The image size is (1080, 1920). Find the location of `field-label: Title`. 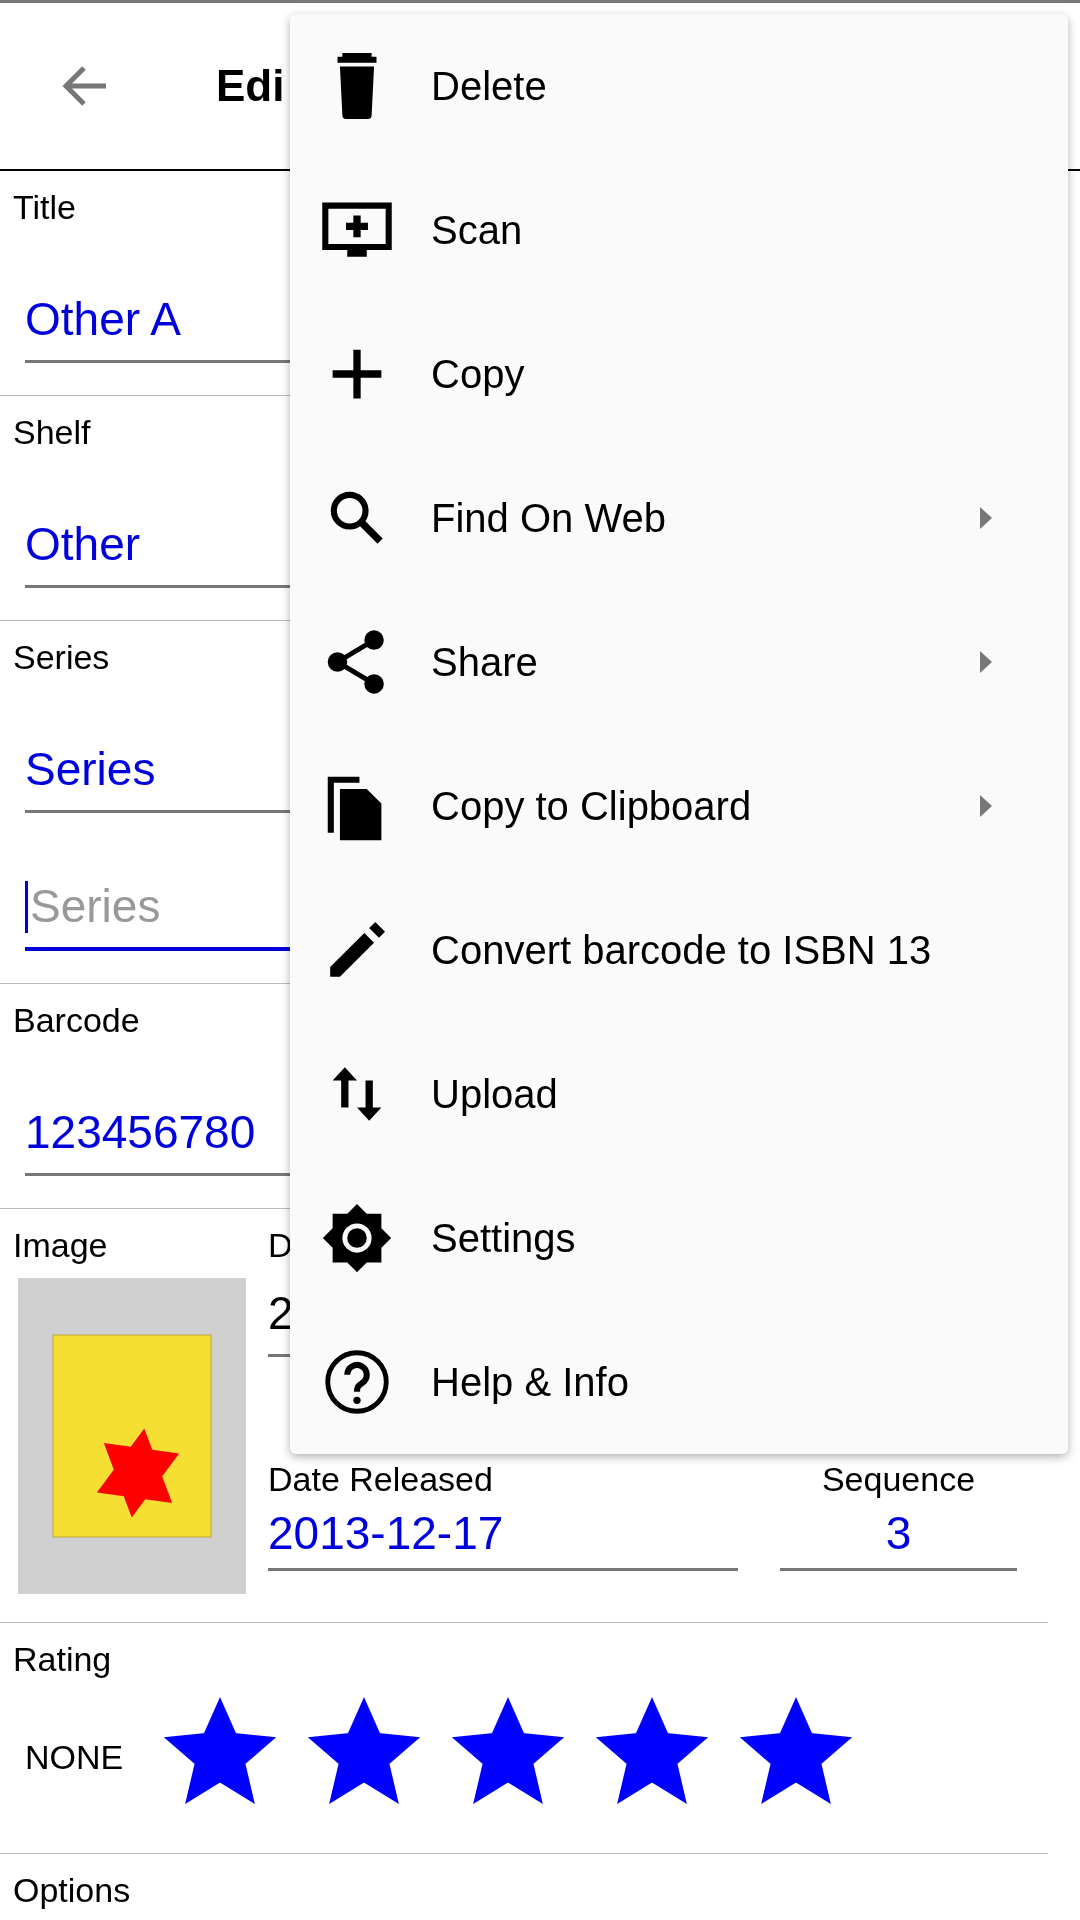

field-label: Title is located at coordinates (44, 207).